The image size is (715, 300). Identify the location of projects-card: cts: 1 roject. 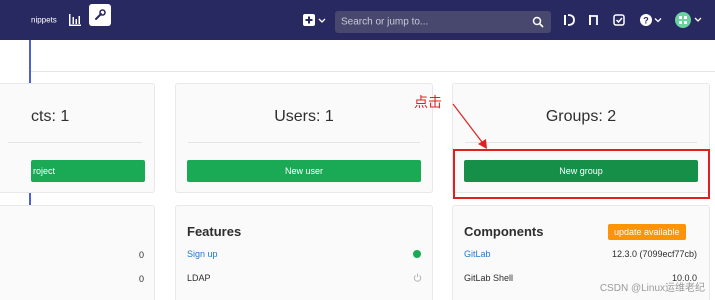
(77, 138).